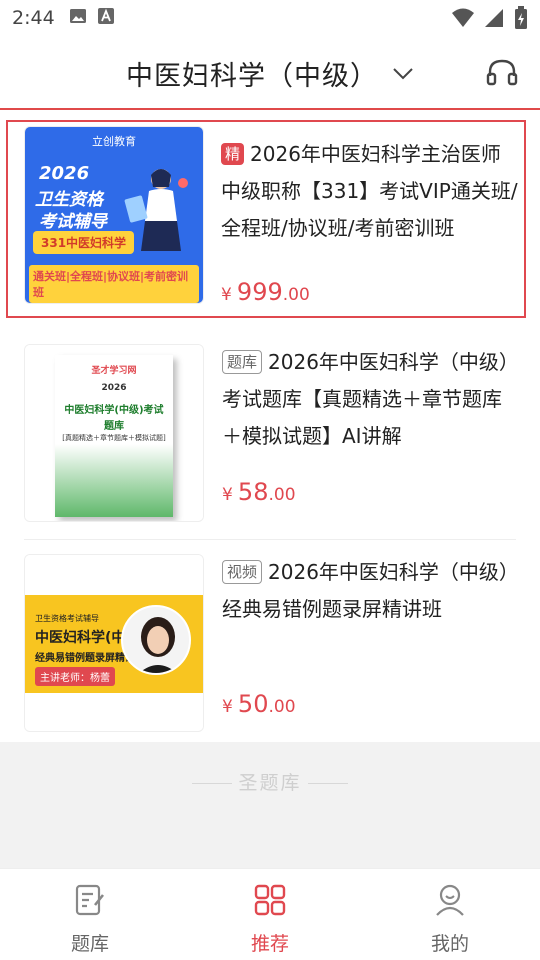  I want to click on cover-yellow: 卫生资格考试辅导 中医妇科学(中级) 经典易错例题录屏精讲班 主讲老师：杨蕾, so click(114, 643).